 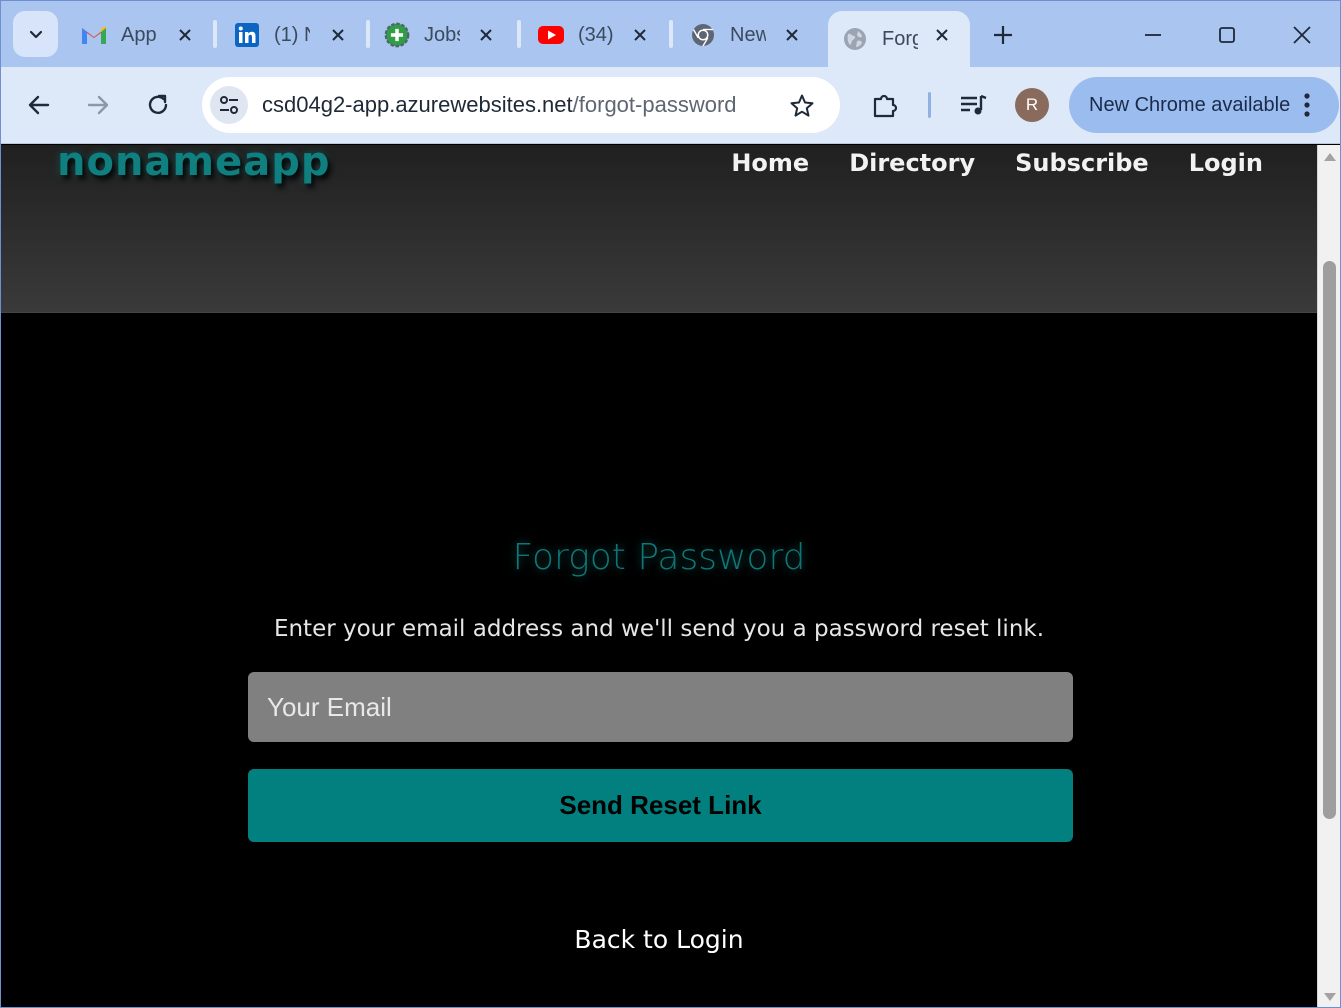 I want to click on back-to-login-link: Back to Login, so click(x=659, y=939).